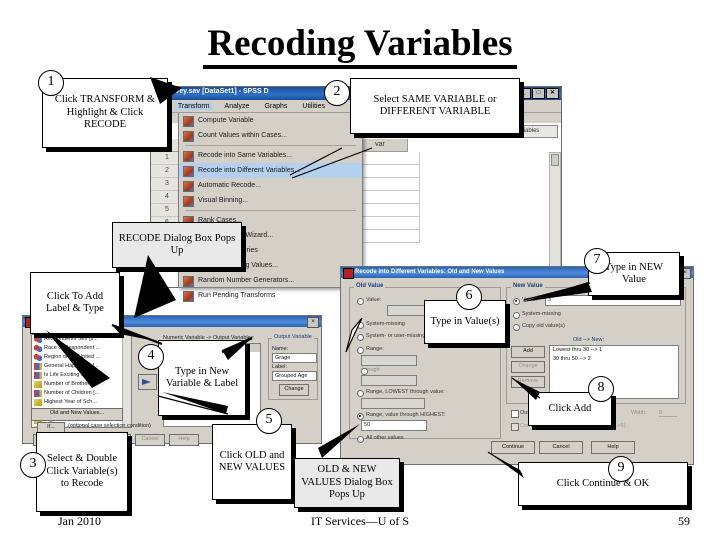 The height and width of the screenshot is (540, 720). What do you see at coordinates (337, 93) in the screenshot?
I see `callout-2-number: 2` at bounding box center [337, 93].